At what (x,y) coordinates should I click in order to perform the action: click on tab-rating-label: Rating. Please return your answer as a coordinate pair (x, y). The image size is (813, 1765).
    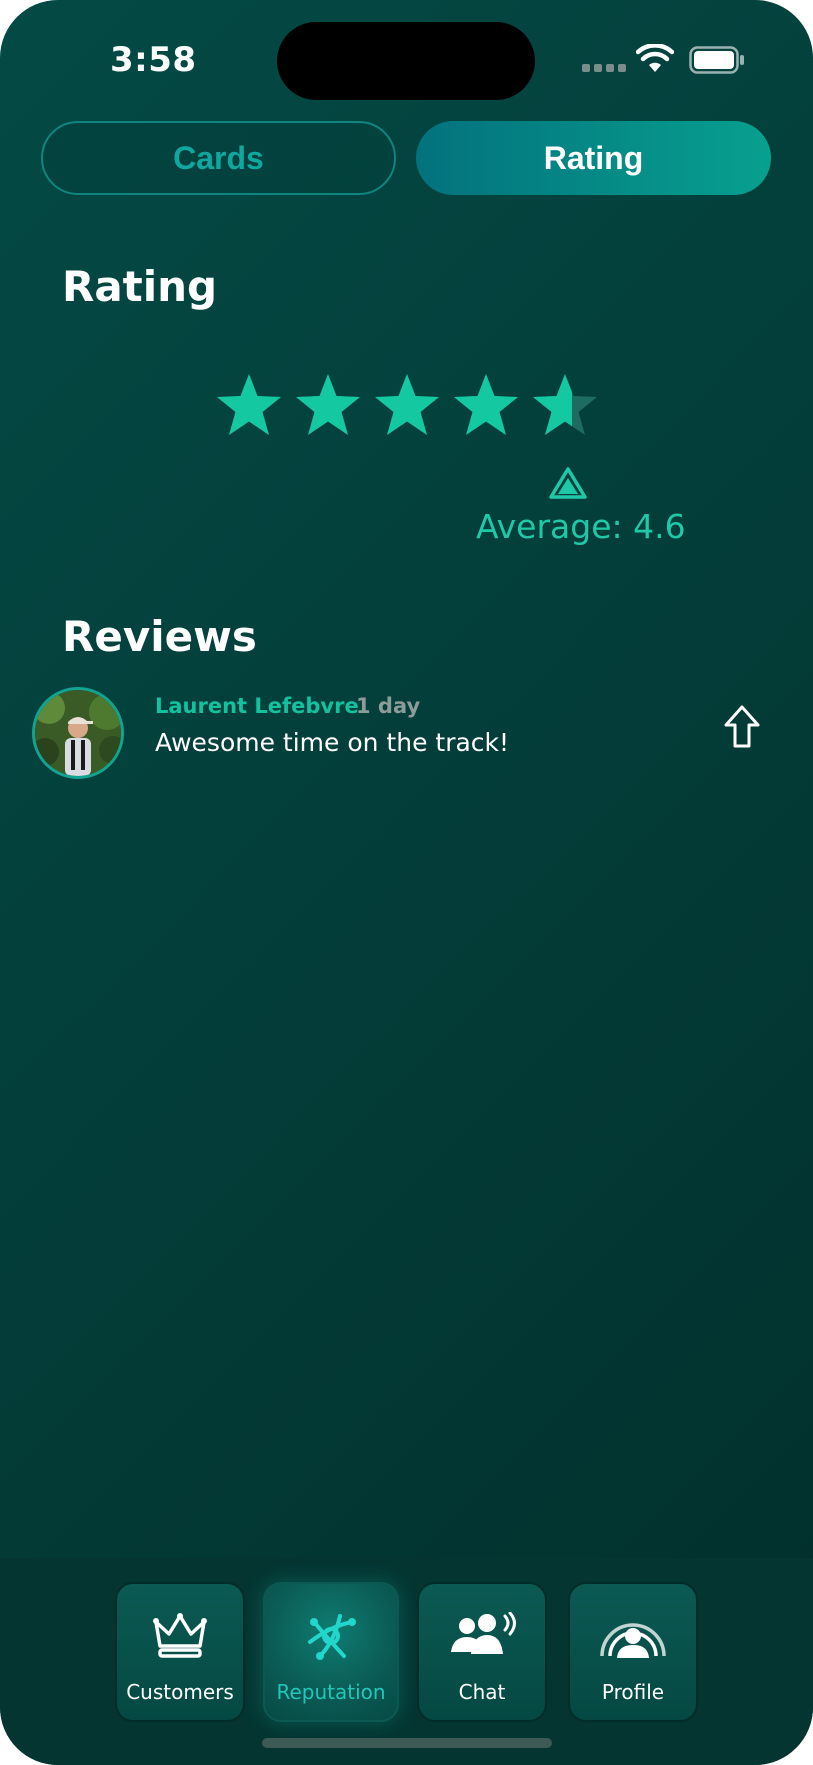
    Looking at the image, I should click on (593, 157).